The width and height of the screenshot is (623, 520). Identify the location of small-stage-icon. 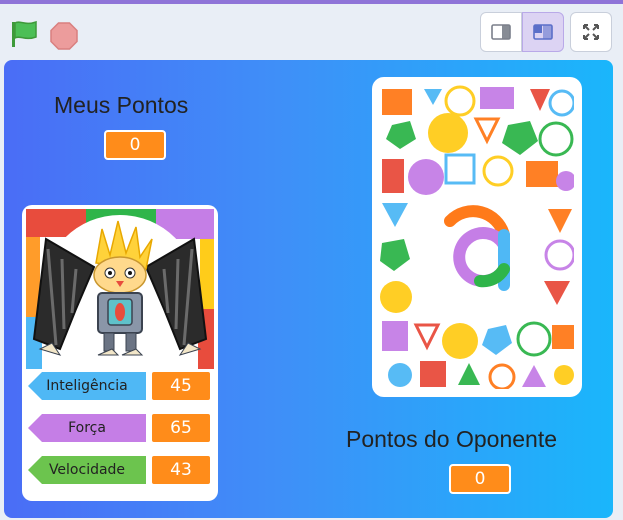
(501, 32).